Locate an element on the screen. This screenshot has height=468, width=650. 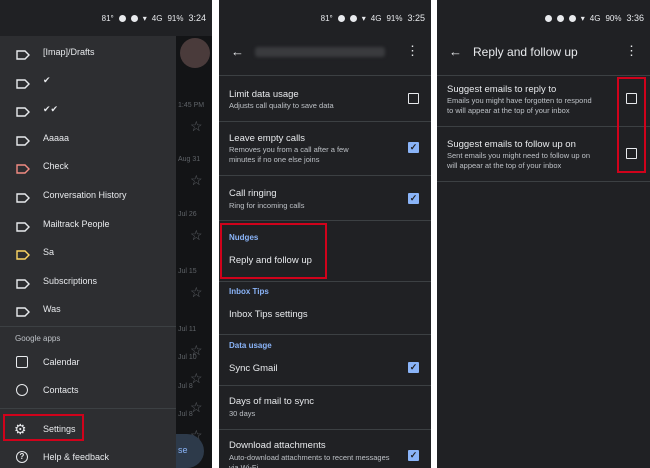
setting-subtitle: will appear at the top of your inbox is located at coordinates (504, 165).